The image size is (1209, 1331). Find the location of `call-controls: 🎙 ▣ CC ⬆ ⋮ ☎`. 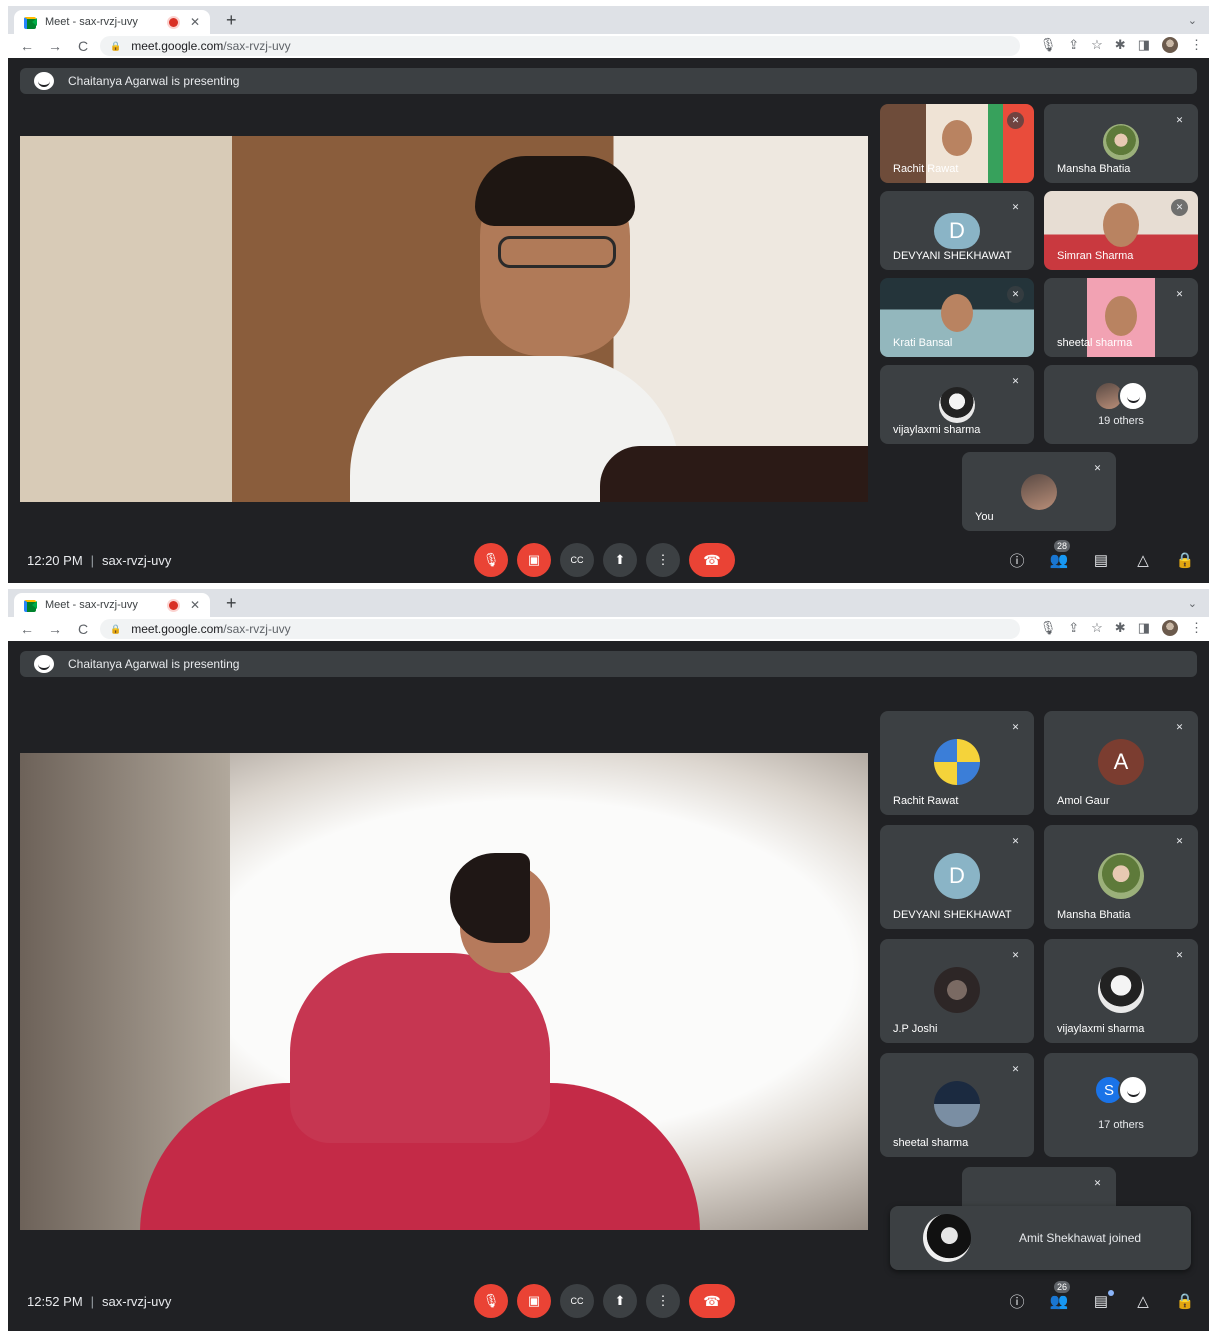

call-controls: 🎙 ▣ CC ⬆ ⋮ ☎ is located at coordinates (604, 560).